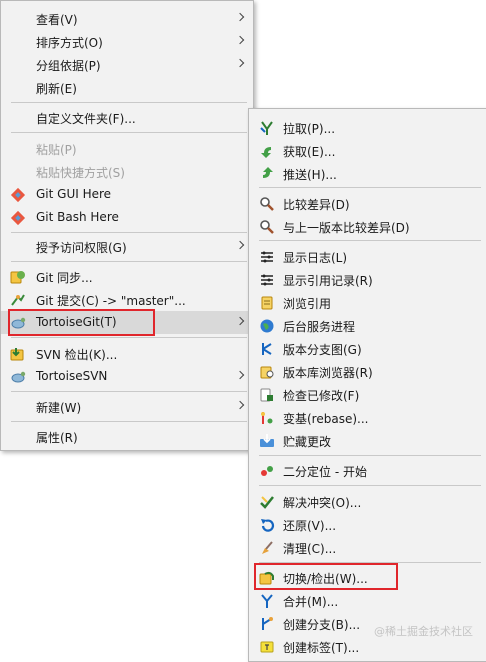  I want to click on fetch-icon, so click(266, 152).